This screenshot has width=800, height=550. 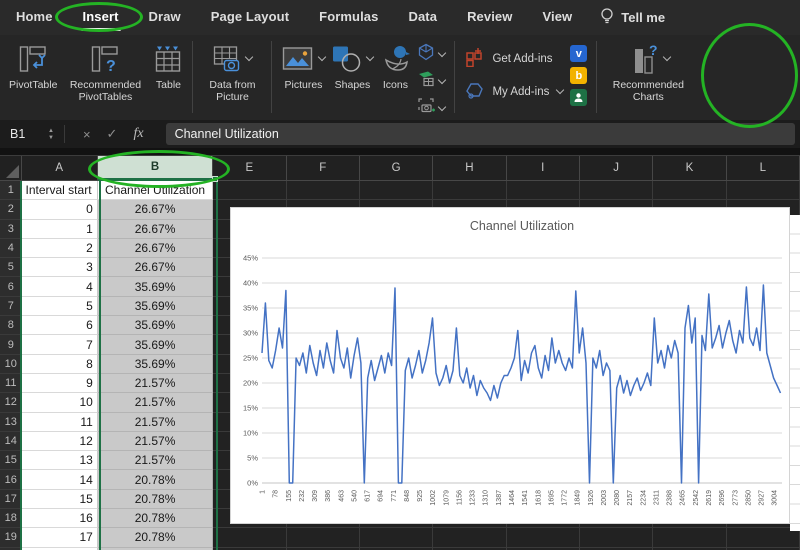 I want to click on cell-A16: 14, so click(x=59, y=480).